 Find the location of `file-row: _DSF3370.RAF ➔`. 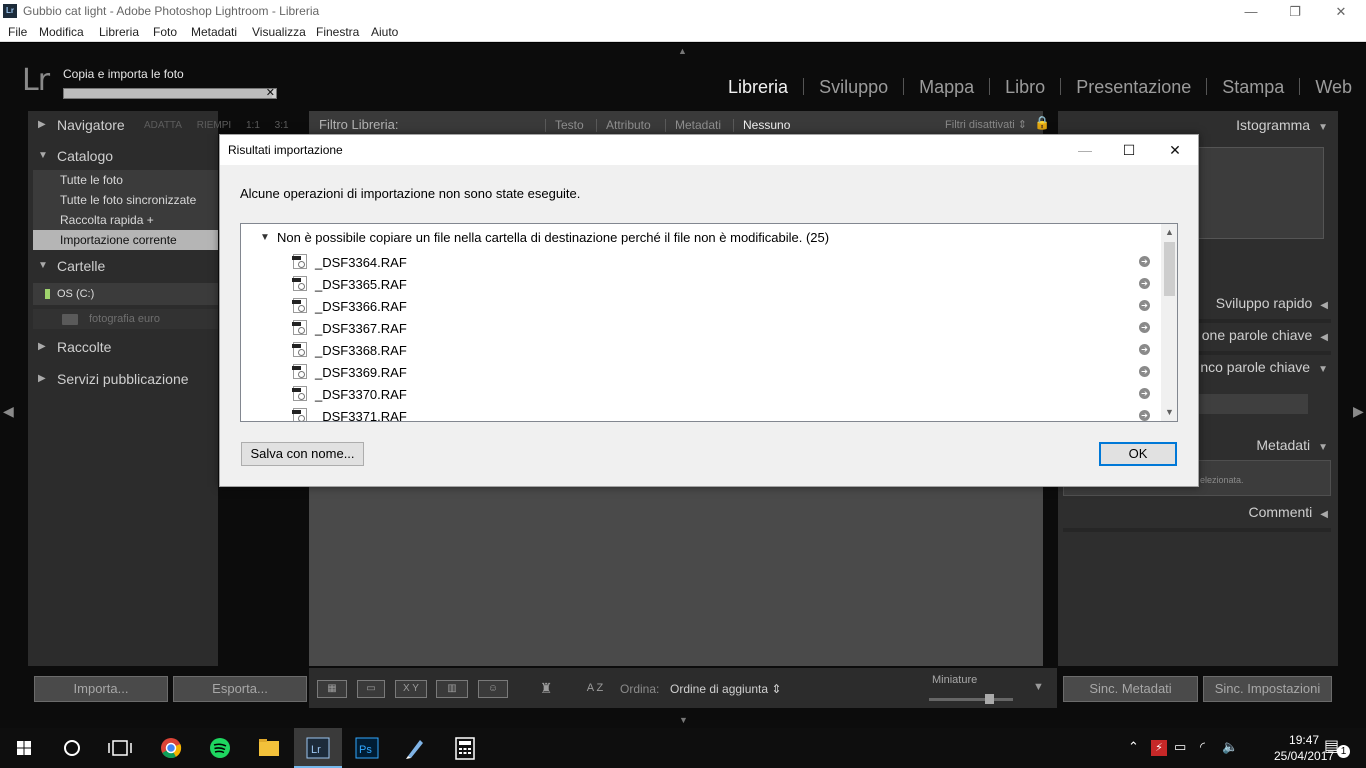

file-row: _DSF3370.RAF ➔ is located at coordinates (722, 395).